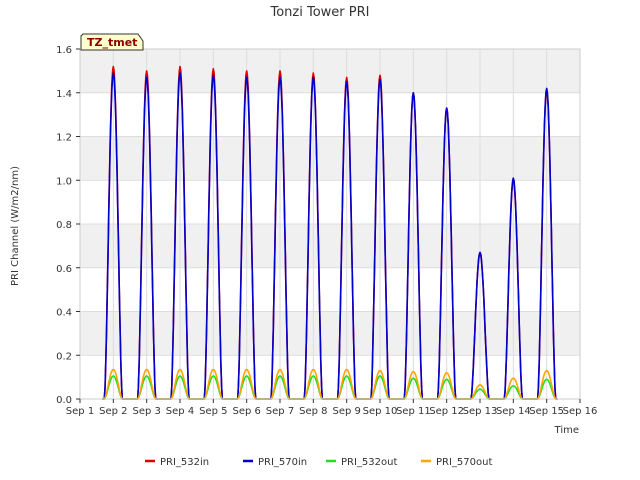 The height and width of the screenshot is (480, 640). What do you see at coordinates (64, 269) in the screenshot?
I see `y-tick-label: 0.6` at bounding box center [64, 269].